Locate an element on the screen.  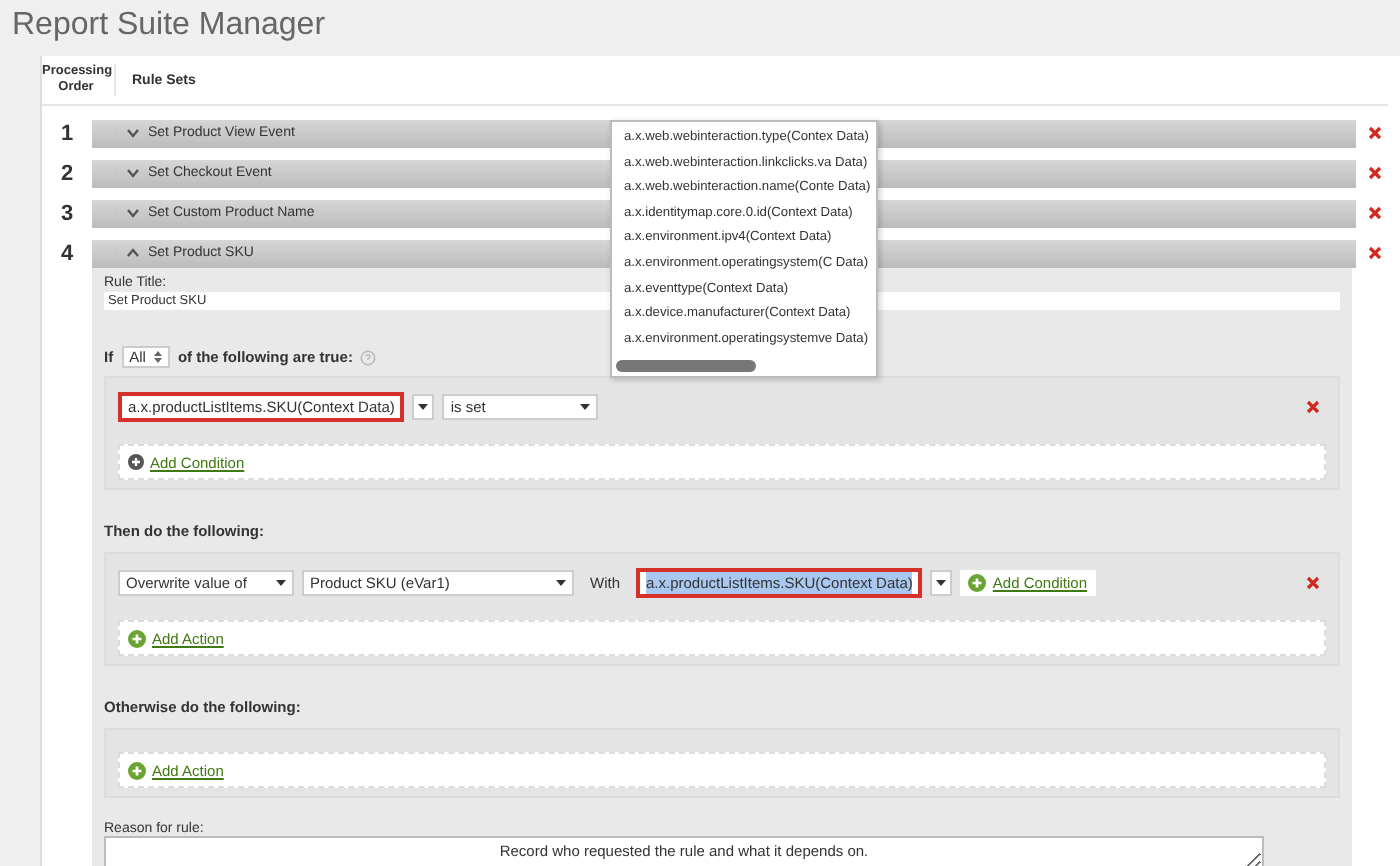
order-number: 4 is located at coordinates (67, 253).